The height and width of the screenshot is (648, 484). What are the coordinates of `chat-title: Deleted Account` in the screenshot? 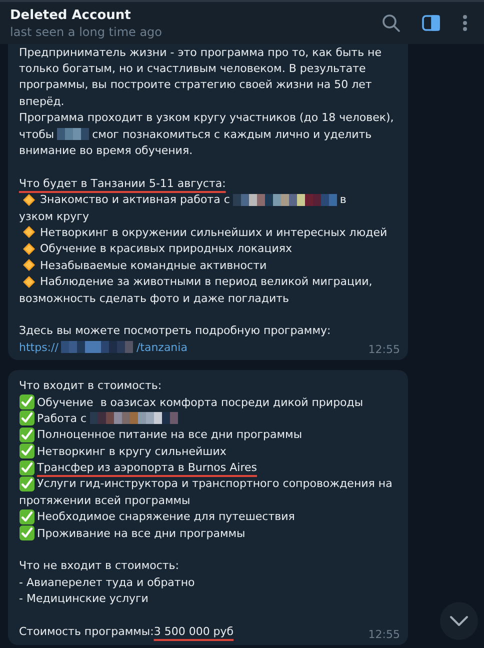 It's located at (71, 15).